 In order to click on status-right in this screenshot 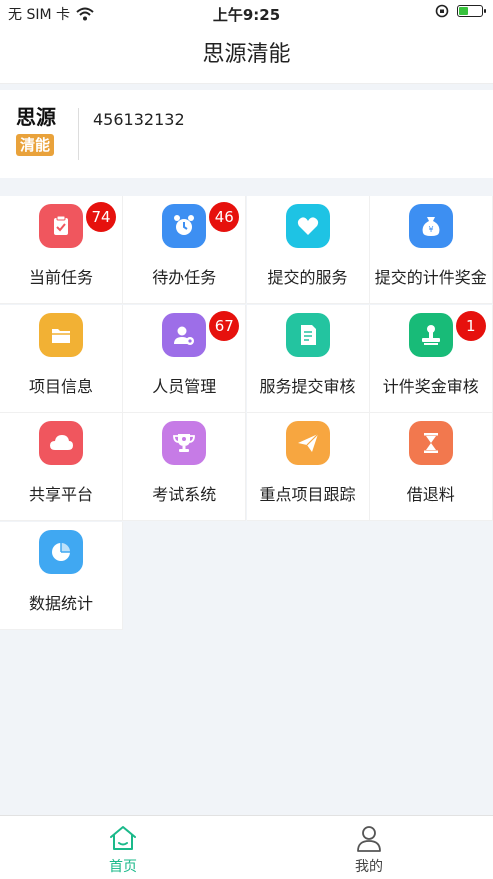, I will do `click(460, 11)`.